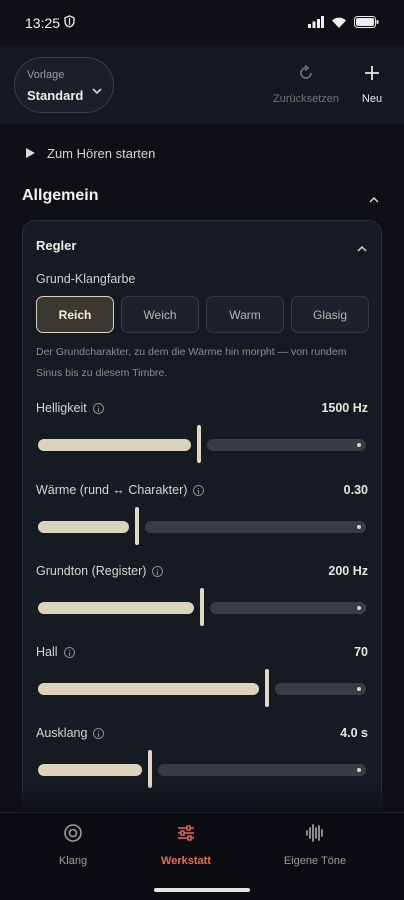 The width and height of the screenshot is (404, 900). I want to click on slider-value: 1500 Hz, so click(344, 408).